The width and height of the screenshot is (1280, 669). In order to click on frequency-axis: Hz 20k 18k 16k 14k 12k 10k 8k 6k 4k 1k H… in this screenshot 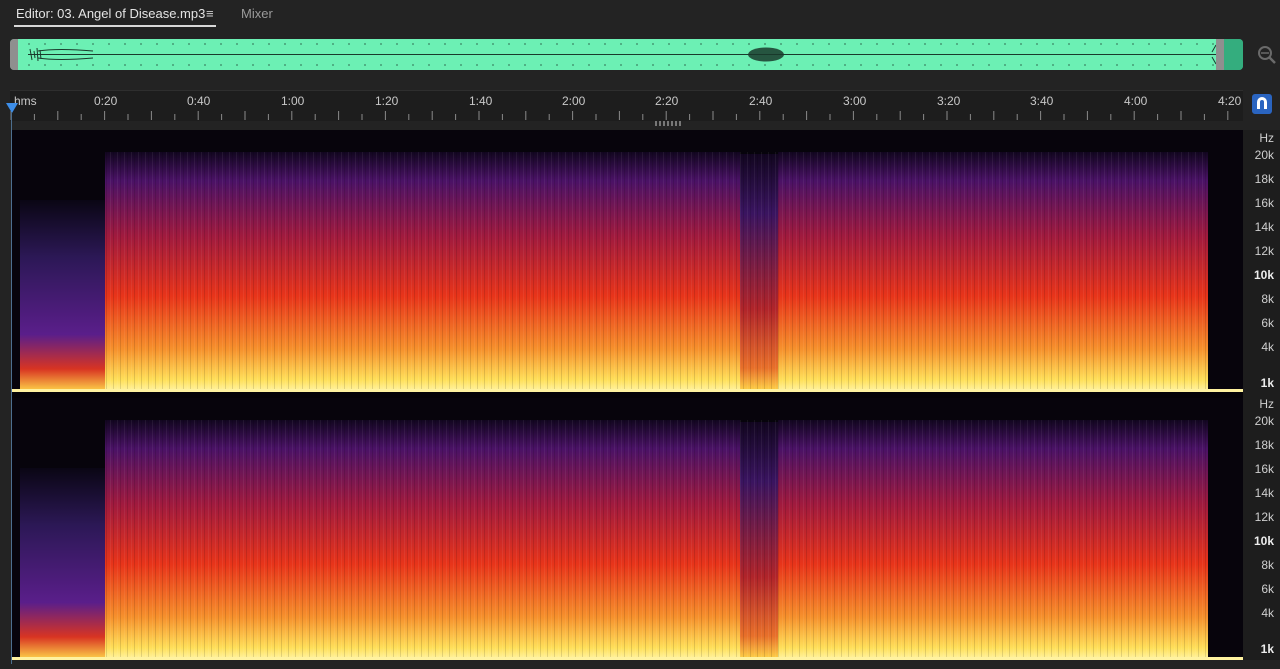, I will do `click(1261, 395)`.